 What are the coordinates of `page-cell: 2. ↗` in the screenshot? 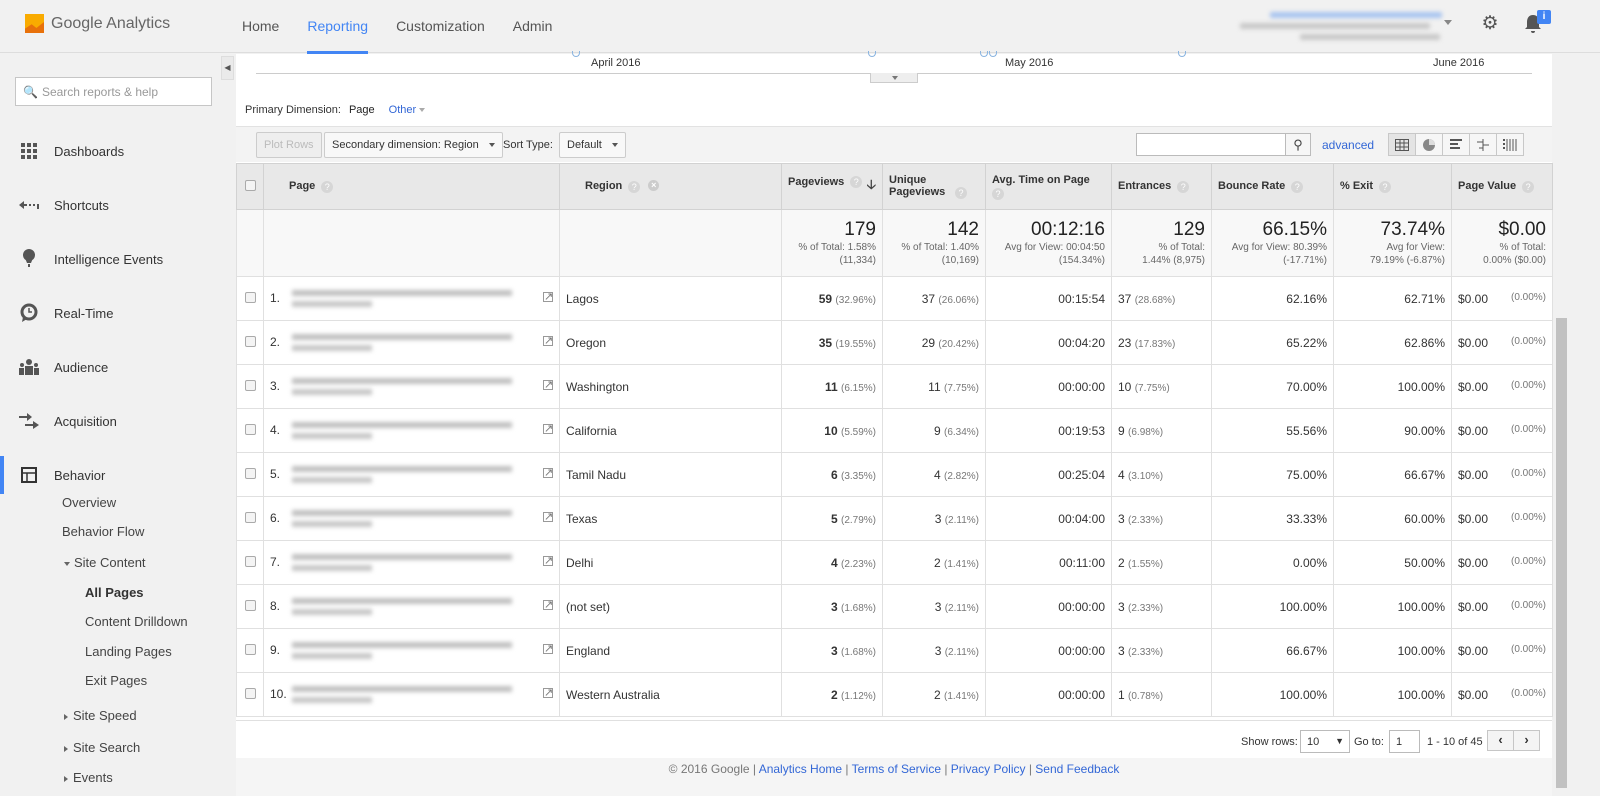 It's located at (411, 342).